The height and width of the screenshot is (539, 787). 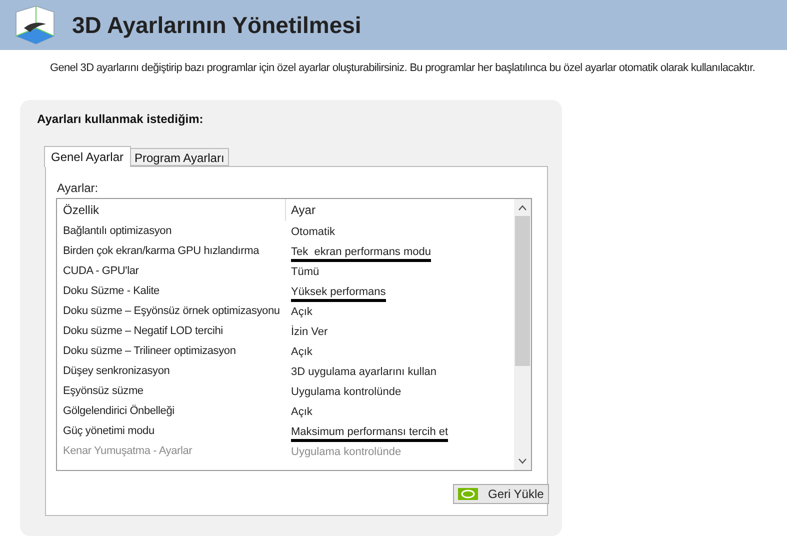 What do you see at coordinates (116, 371) in the screenshot?
I see `feature-cell-text: Düşey senkronizasyon` at bounding box center [116, 371].